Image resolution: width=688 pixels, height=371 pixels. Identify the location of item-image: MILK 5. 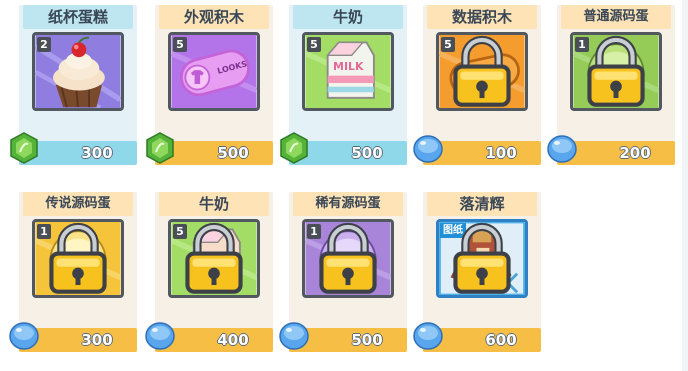
(348, 71).